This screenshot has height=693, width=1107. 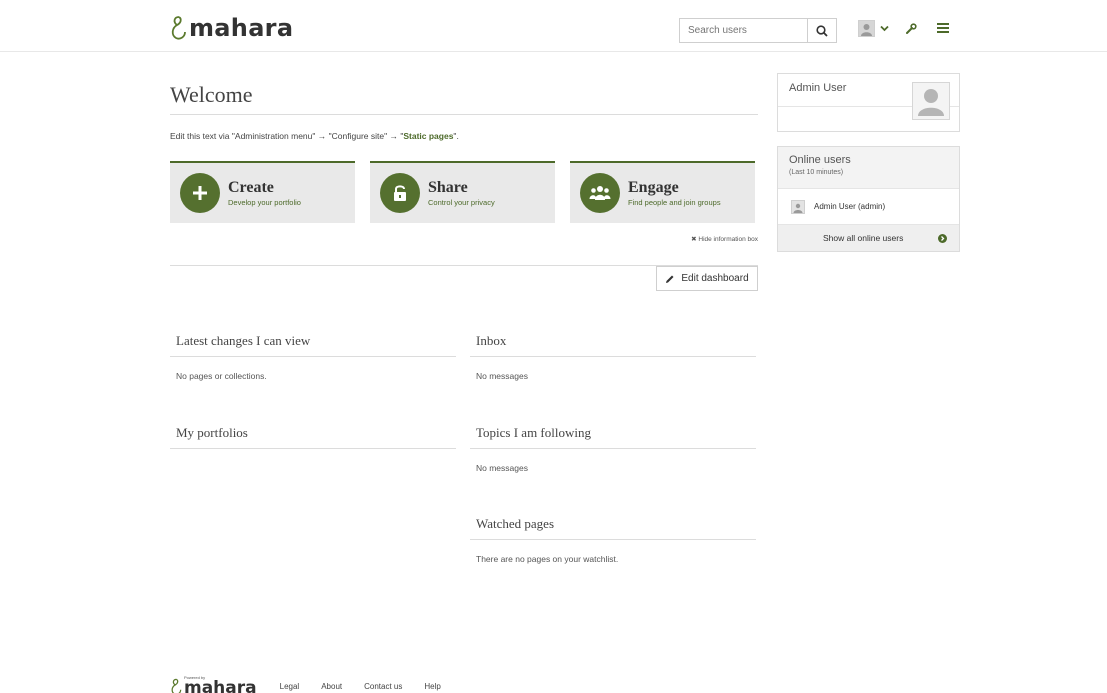 I want to click on pencil-icon, so click(x=670, y=279).